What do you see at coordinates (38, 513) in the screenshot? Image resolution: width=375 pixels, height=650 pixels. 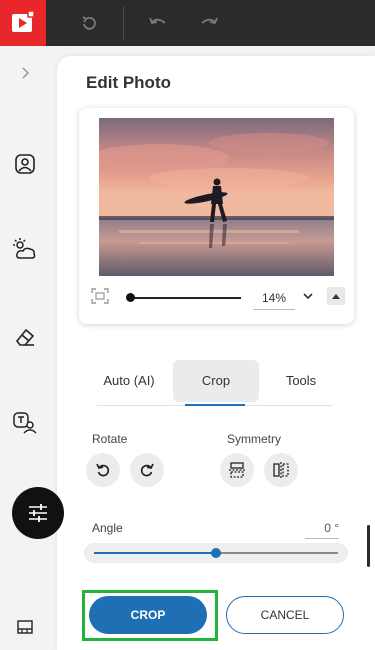 I see `adjust-sliders-icon` at bounding box center [38, 513].